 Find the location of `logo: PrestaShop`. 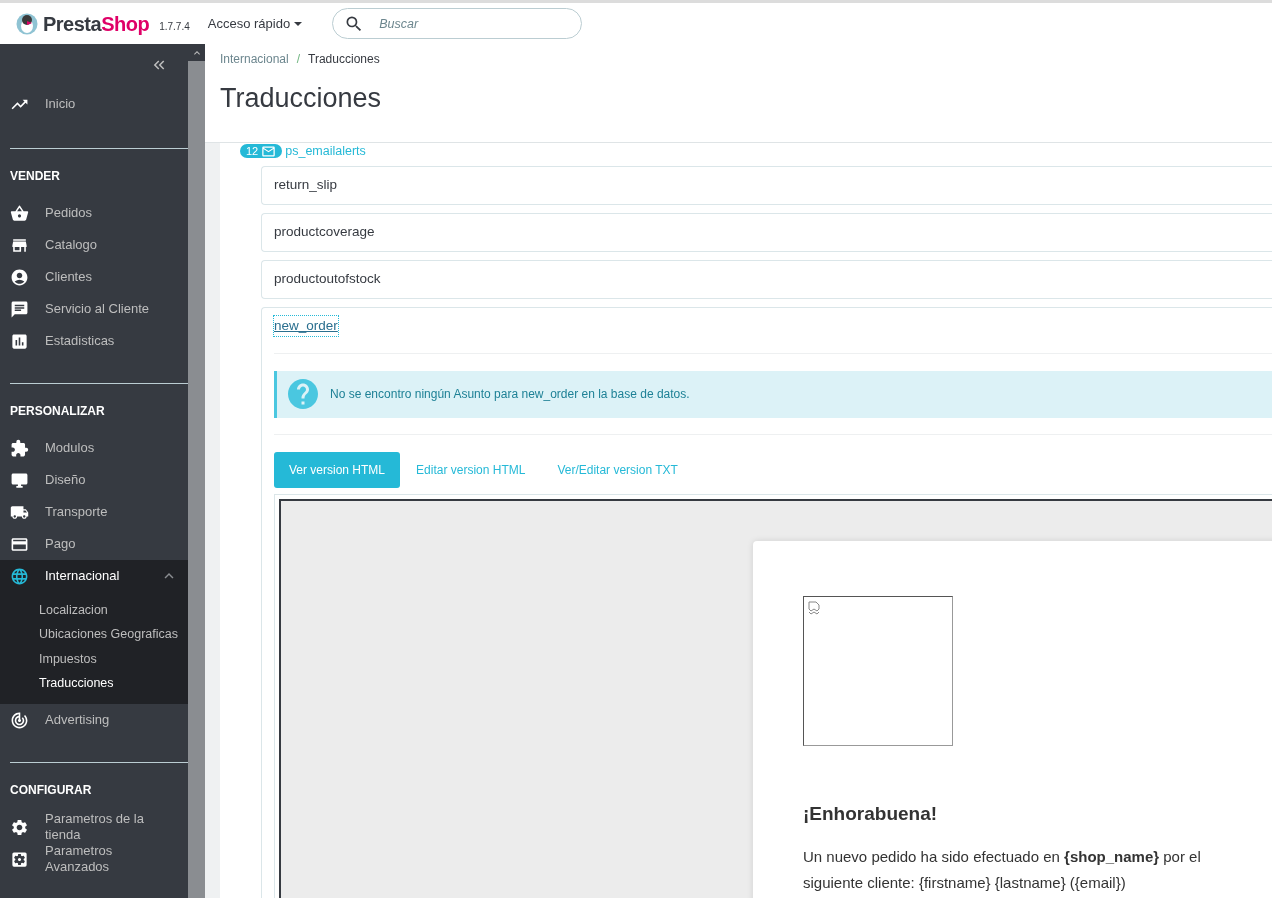

logo: PrestaShop is located at coordinates (83, 23).